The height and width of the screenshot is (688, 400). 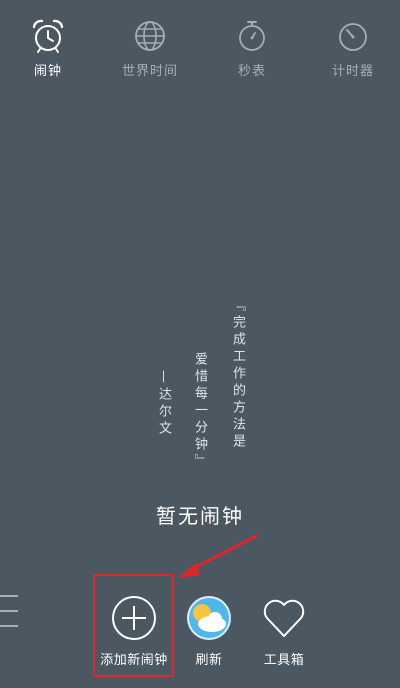 I want to click on timer-icon, so click(x=353, y=37).